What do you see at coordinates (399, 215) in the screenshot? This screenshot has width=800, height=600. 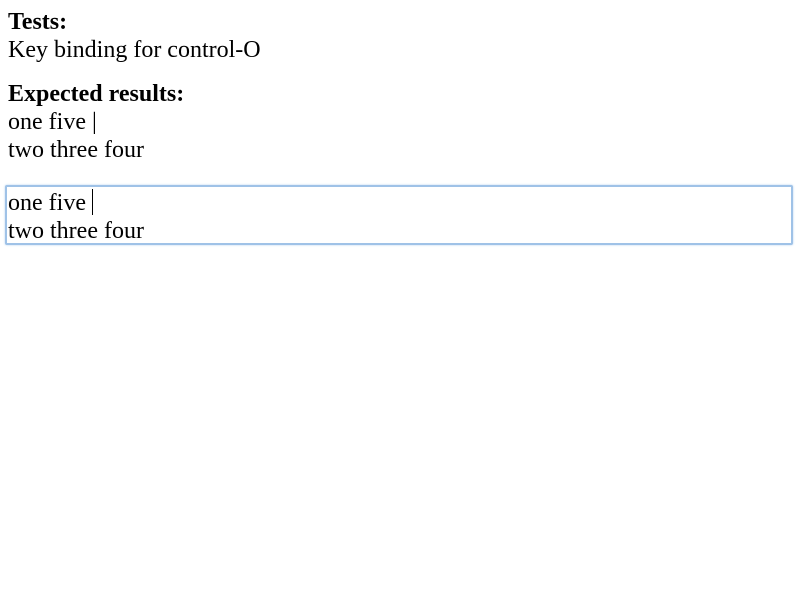 I see `editable-text-area: one five two three four` at bounding box center [399, 215].